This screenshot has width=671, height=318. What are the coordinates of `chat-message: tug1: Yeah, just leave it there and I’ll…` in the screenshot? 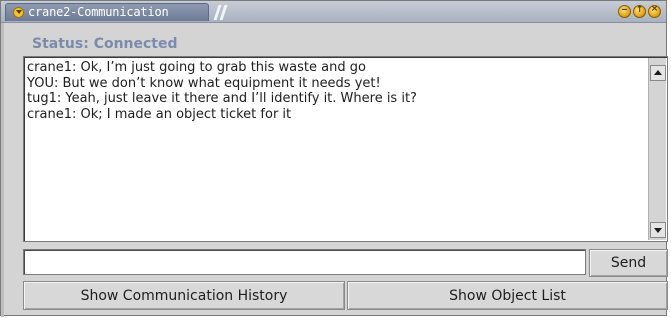 It's located at (222, 99).